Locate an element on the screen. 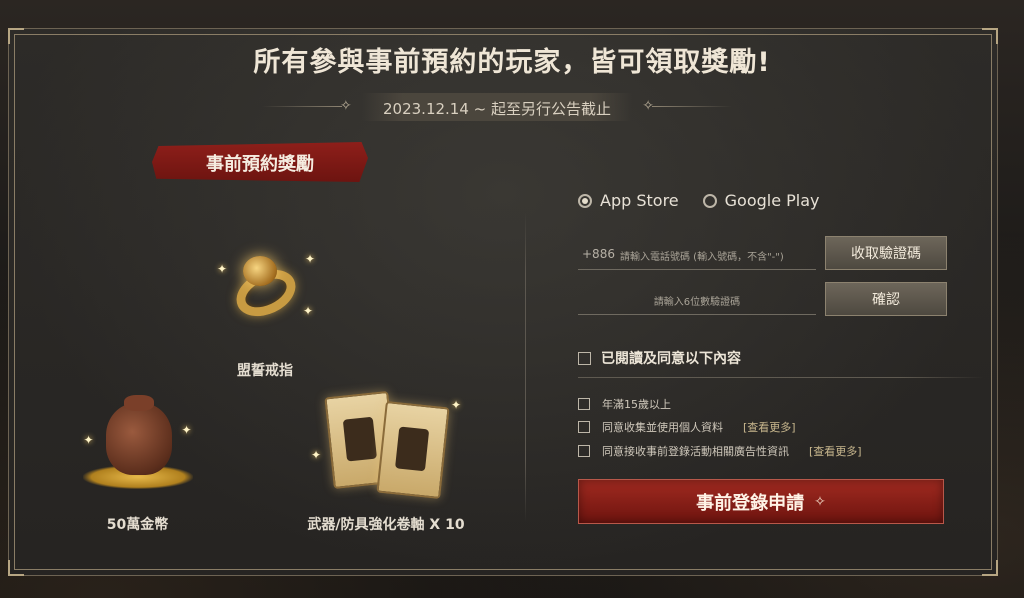 This screenshot has height=598, width=1024. platform-selector: App Store Google Play is located at coordinates (699, 200).